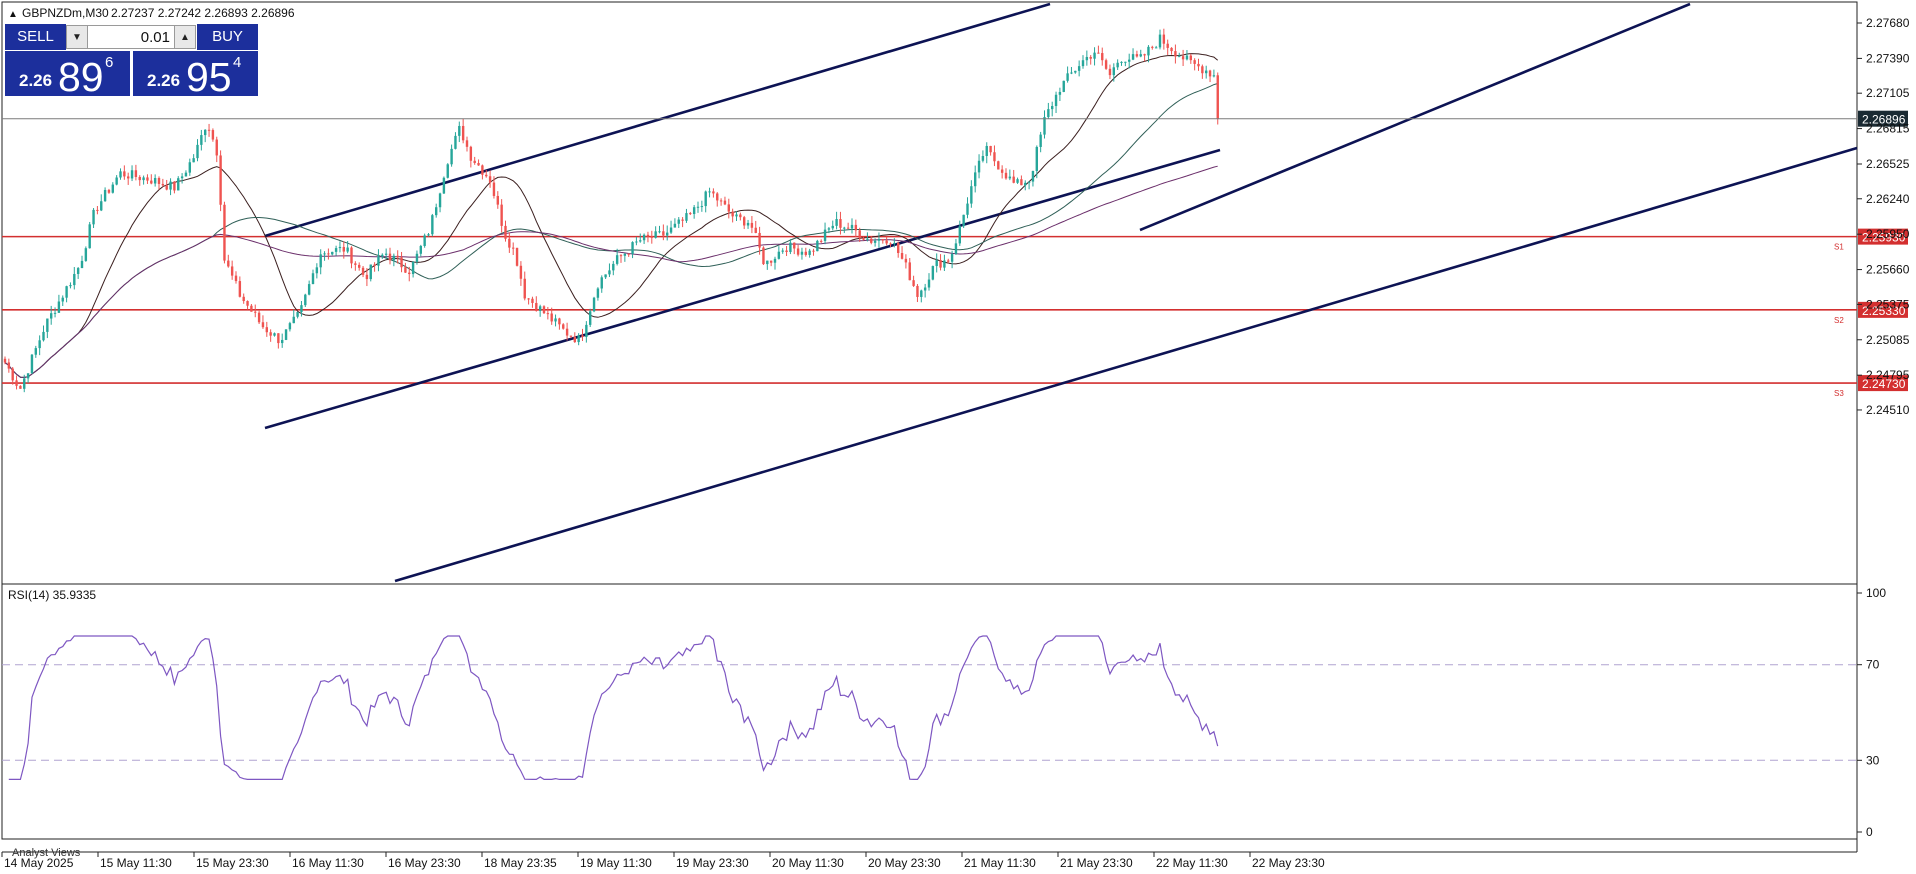 This screenshot has width=1916, height=874. What do you see at coordinates (164, 80) in the screenshot?
I see `buy-price-small: 2.26` at bounding box center [164, 80].